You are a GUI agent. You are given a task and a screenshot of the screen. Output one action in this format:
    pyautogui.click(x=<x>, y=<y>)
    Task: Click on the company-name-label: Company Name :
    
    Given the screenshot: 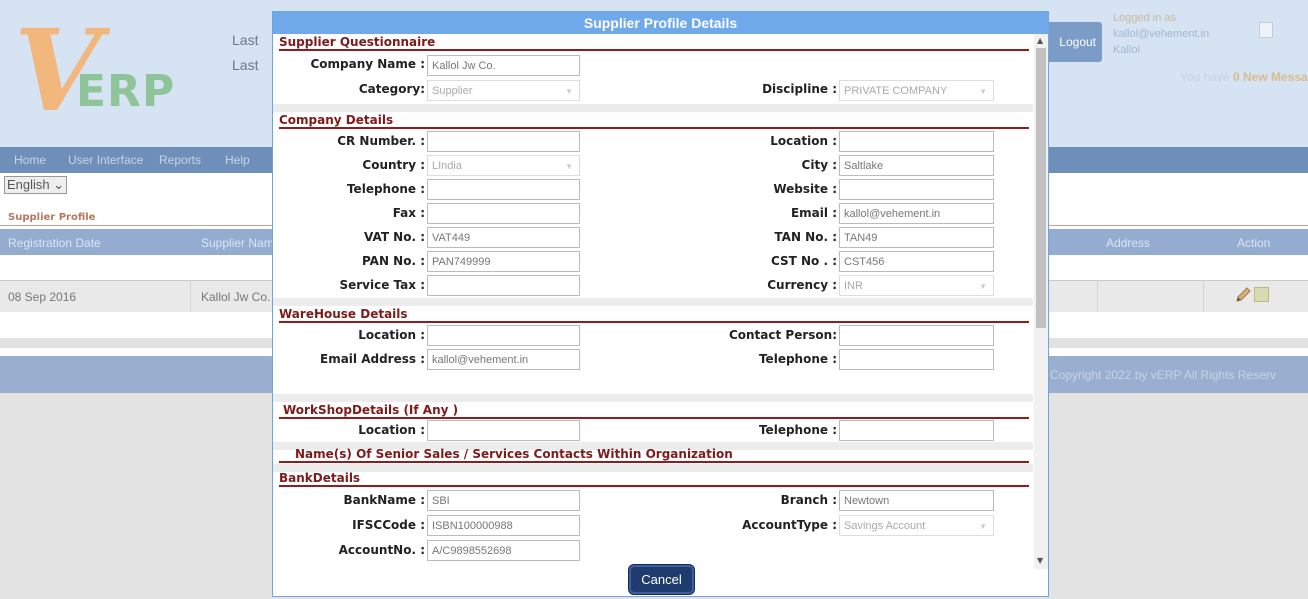 What is the action you would take?
    pyautogui.click(x=367, y=64)
    